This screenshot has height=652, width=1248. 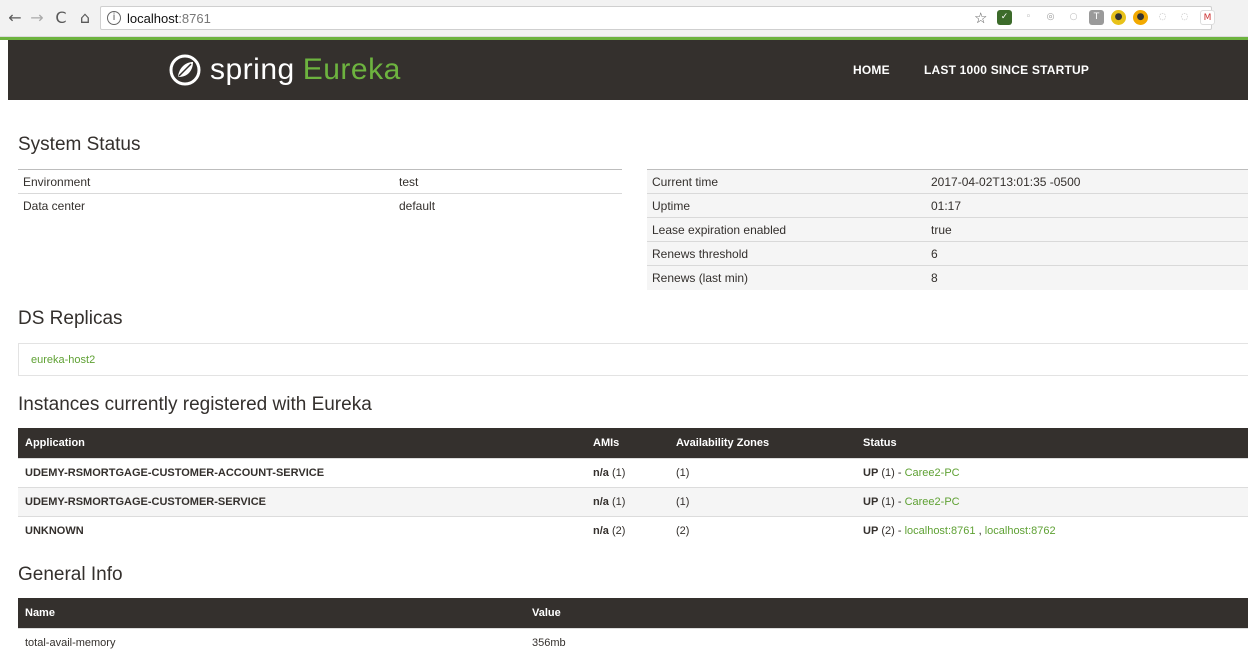 I want to click on ds-replicas-list: eureka-host2, so click(x=633, y=359).